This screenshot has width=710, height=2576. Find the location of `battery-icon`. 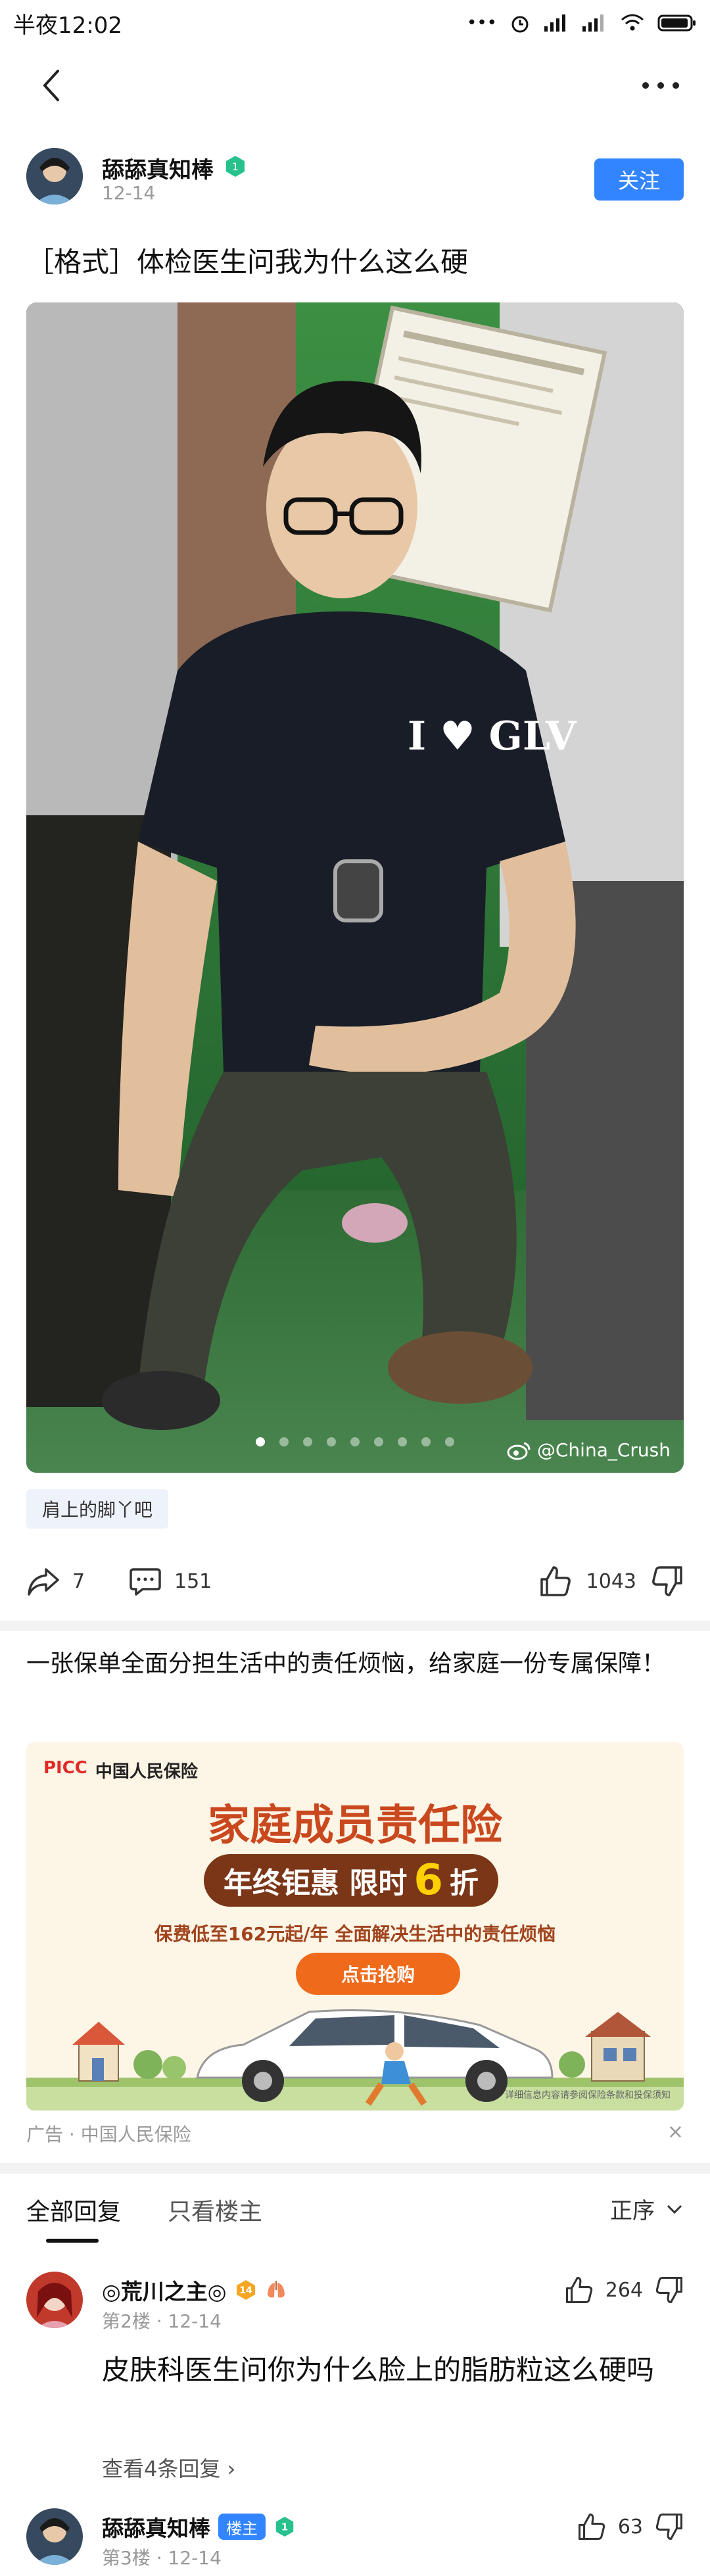

battery-icon is located at coordinates (676, 23).